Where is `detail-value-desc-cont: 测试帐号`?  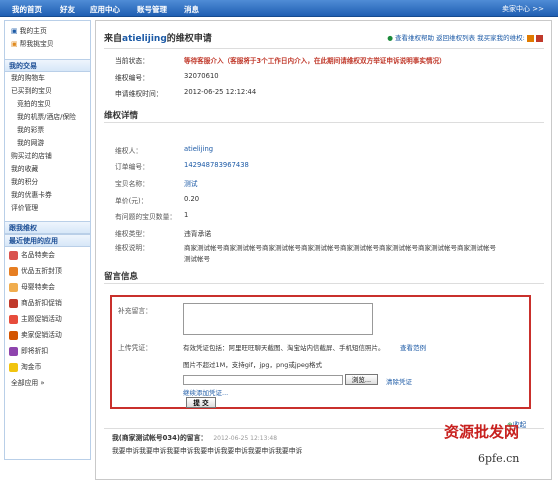 detail-value-desc-cont: 测试帐号 is located at coordinates (197, 259).